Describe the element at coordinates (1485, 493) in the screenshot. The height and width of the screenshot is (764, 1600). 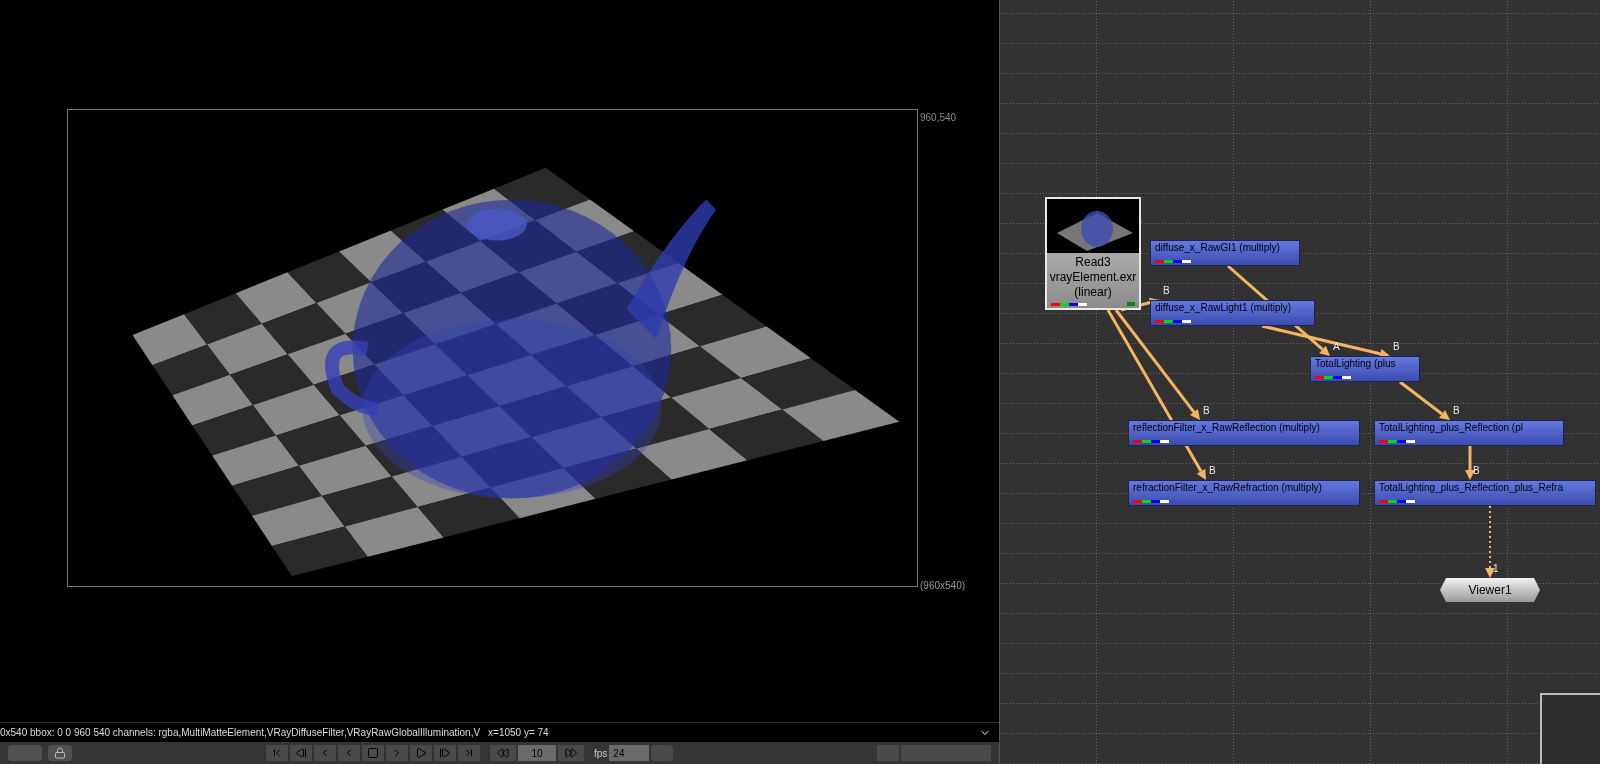
I see `merge-node: TotalLighting_plus_Reflection_plus_Refra` at that location.